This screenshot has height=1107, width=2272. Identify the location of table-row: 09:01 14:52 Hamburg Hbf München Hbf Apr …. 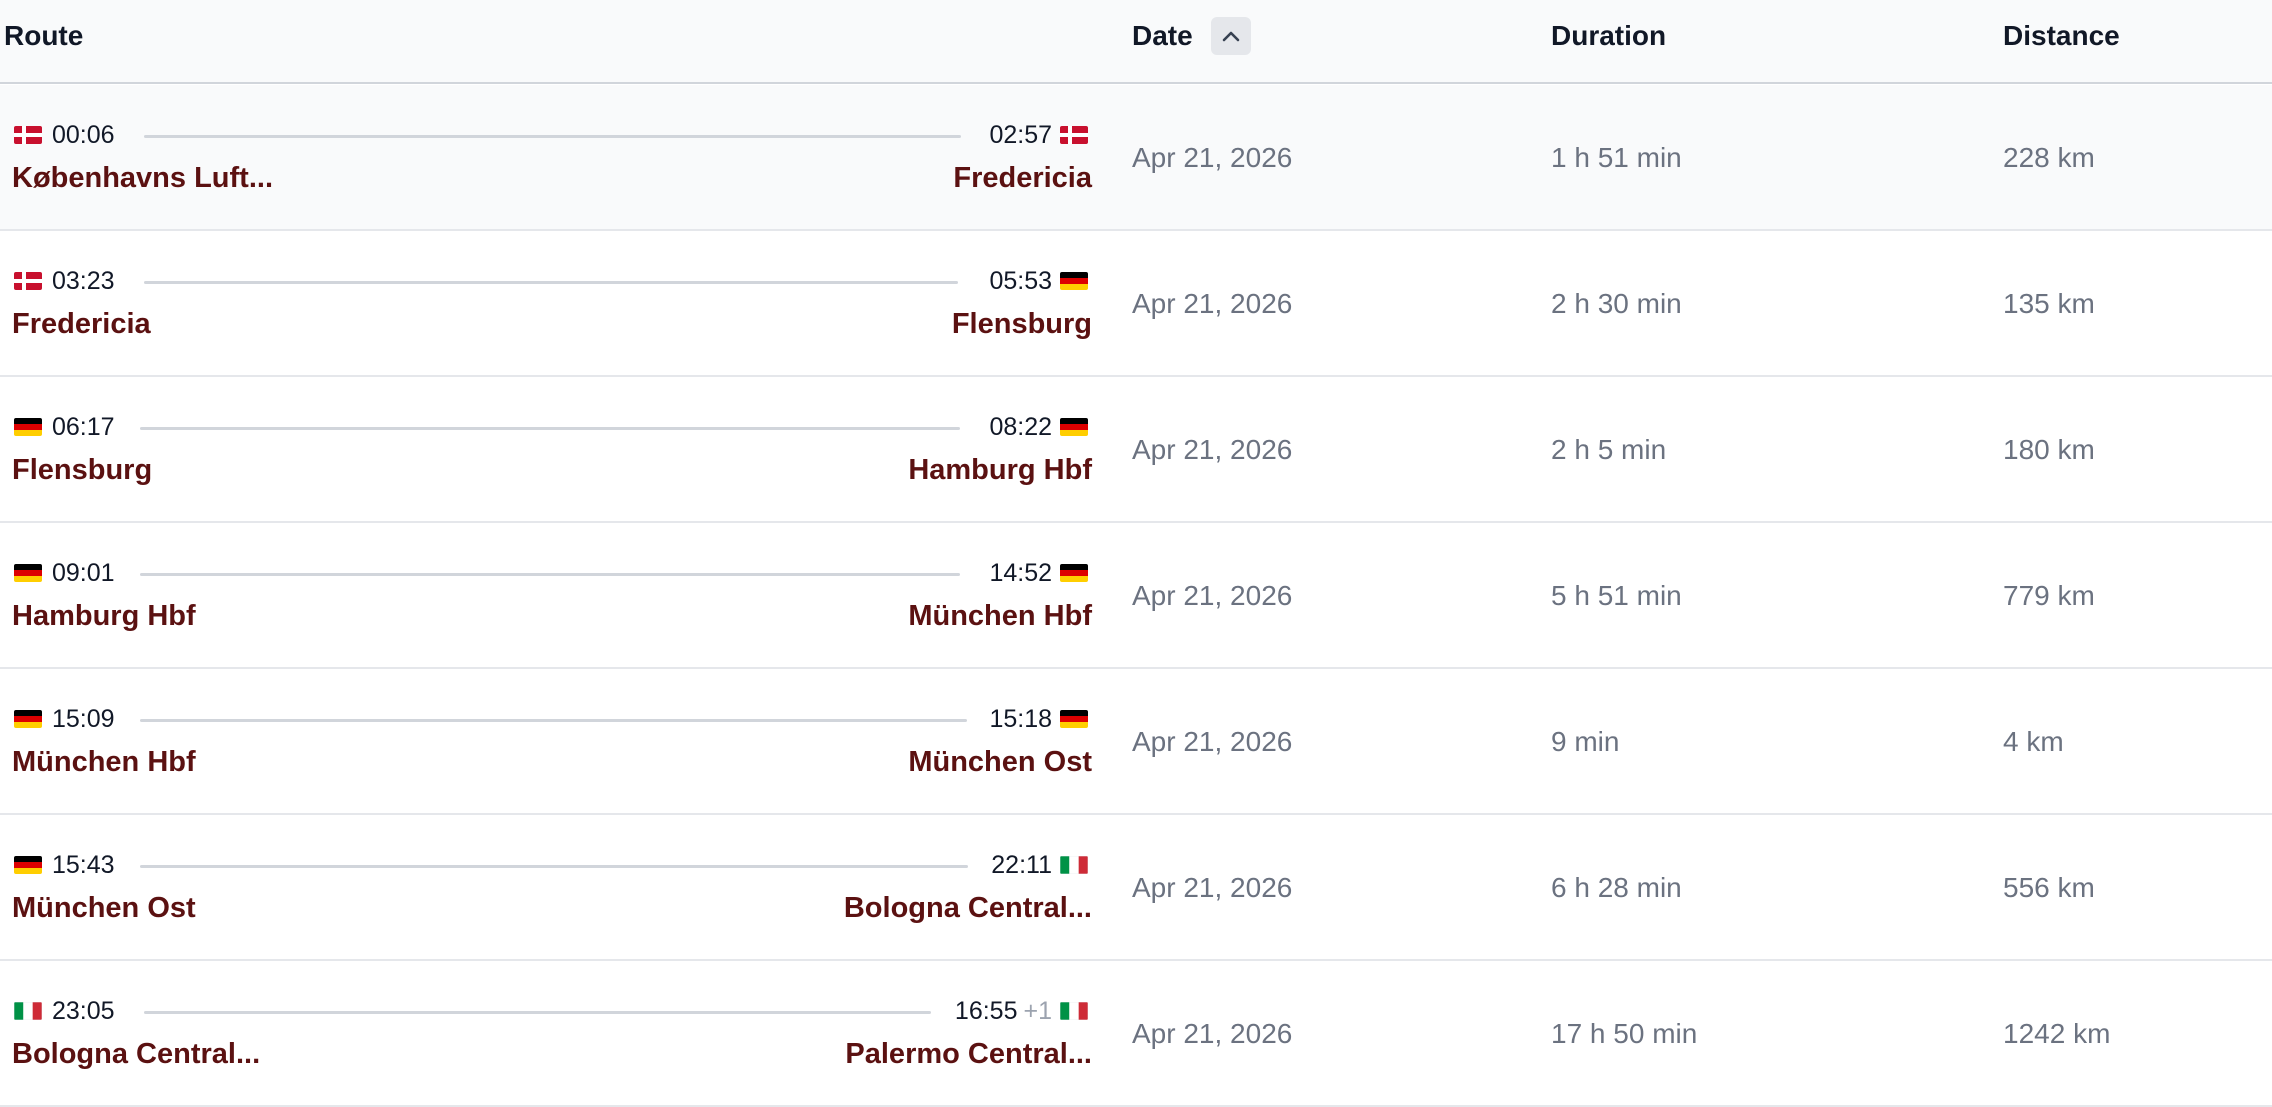
(1136, 596).